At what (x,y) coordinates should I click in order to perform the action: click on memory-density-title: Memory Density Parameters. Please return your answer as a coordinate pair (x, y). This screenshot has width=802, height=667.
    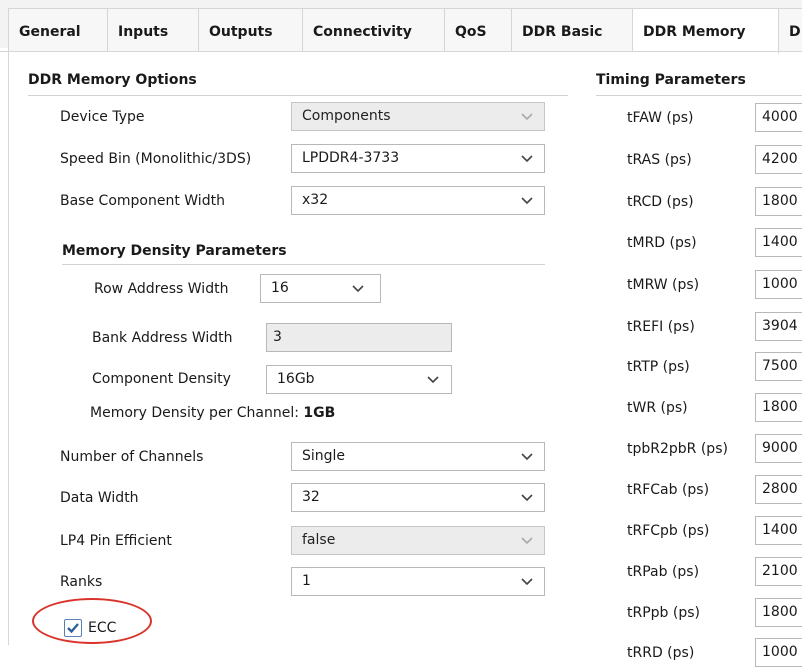
    Looking at the image, I should click on (174, 251).